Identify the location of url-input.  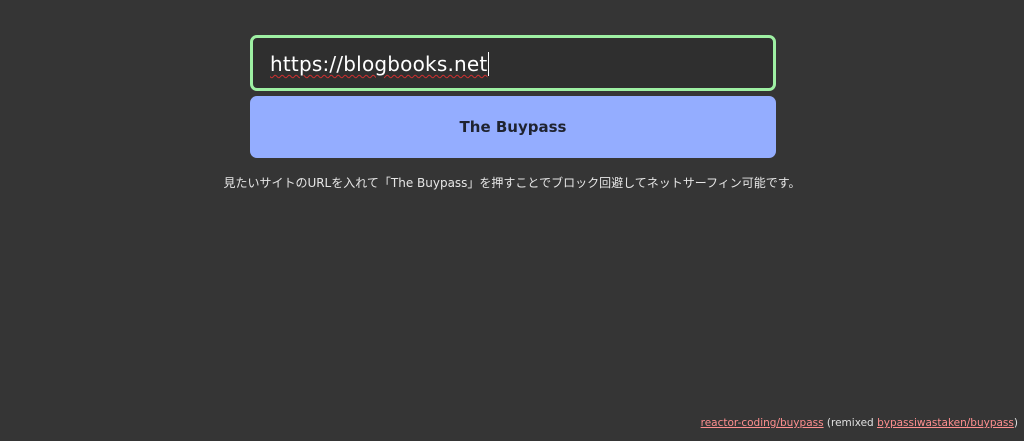
(513, 63).